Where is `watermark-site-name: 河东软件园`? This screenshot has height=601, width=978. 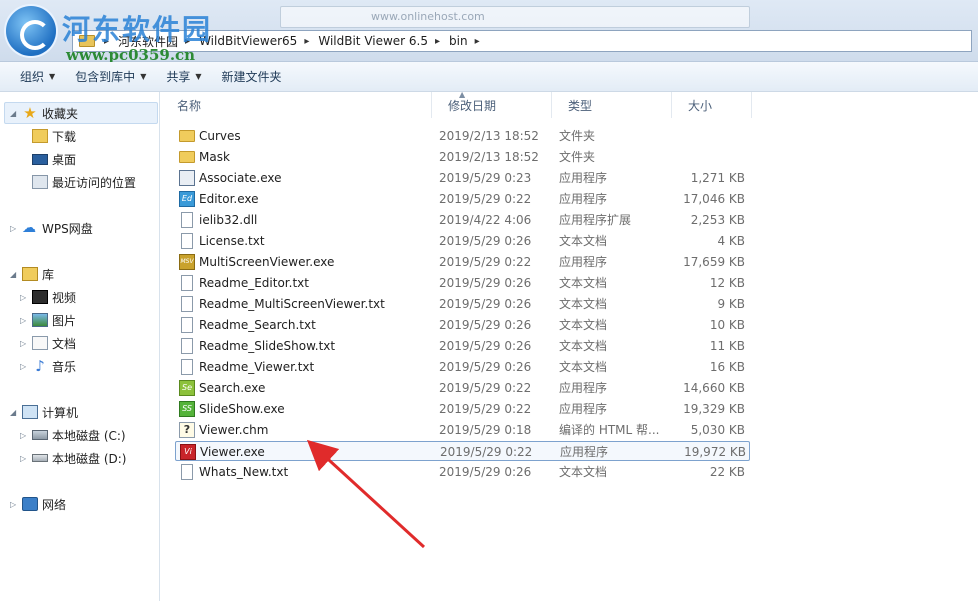
watermark-site-name: 河东软件园 is located at coordinates (137, 29).